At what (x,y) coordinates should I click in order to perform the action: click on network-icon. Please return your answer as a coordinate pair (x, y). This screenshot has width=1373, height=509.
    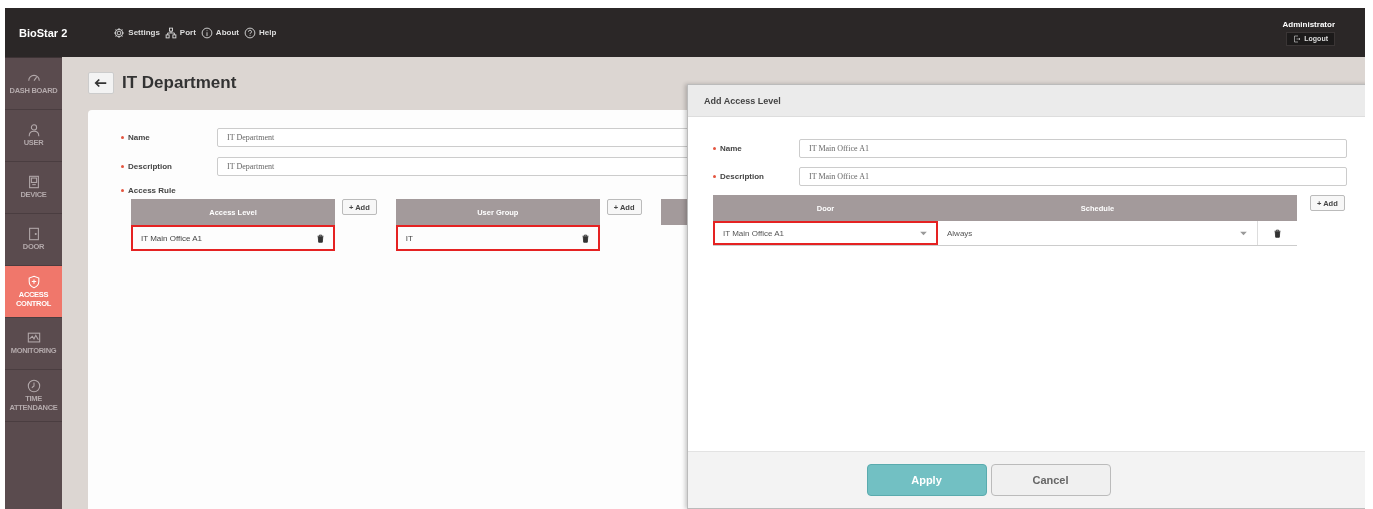
    Looking at the image, I should click on (170, 32).